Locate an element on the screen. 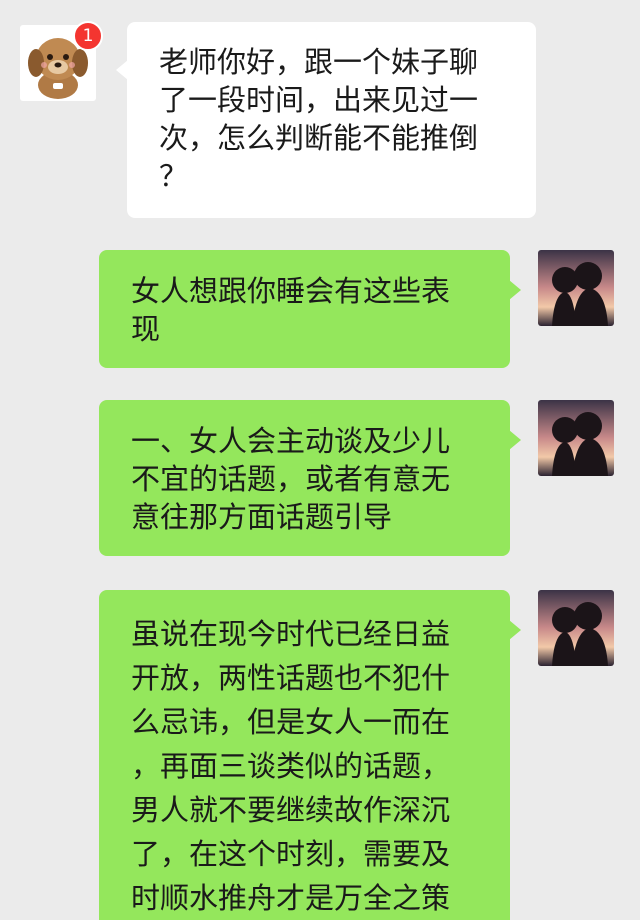 The width and height of the screenshot is (640, 920). message-bubble-outgoing: 一、女人会主动谈及少儿 不宜的话题，或者有意无 意往那方面话题引导 is located at coordinates (310, 478).